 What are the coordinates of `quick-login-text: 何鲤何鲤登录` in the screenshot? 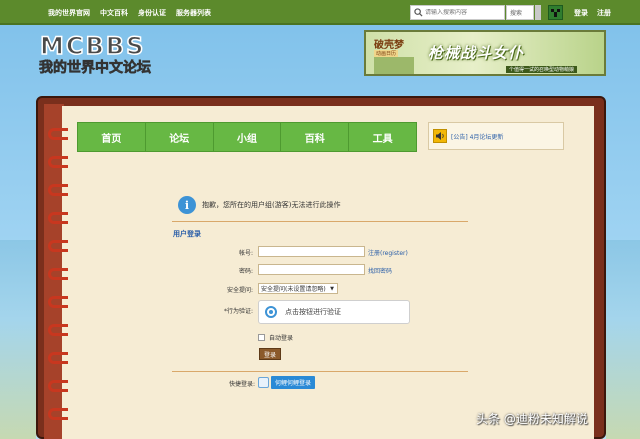 It's located at (293, 382).